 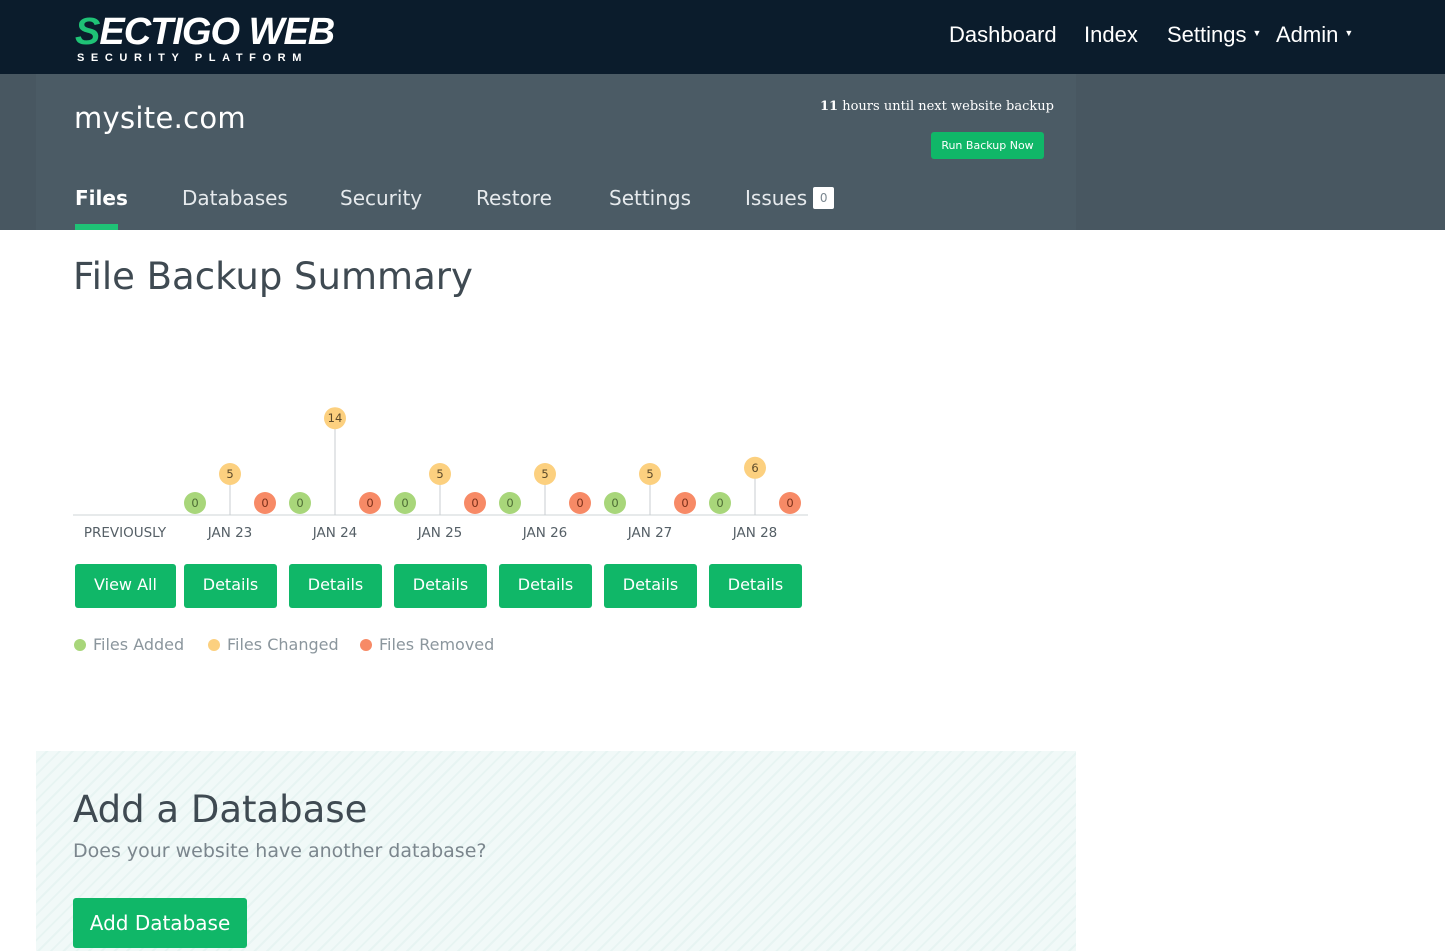 I want to click on x-axis-label: JAN 23, so click(x=230, y=533).